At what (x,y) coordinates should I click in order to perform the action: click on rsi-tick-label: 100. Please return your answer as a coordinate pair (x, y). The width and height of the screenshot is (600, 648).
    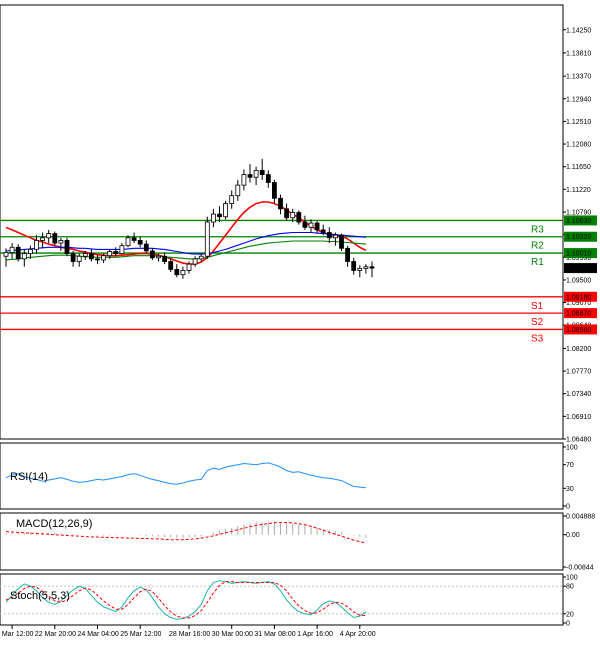
    Looking at the image, I should click on (572, 448).